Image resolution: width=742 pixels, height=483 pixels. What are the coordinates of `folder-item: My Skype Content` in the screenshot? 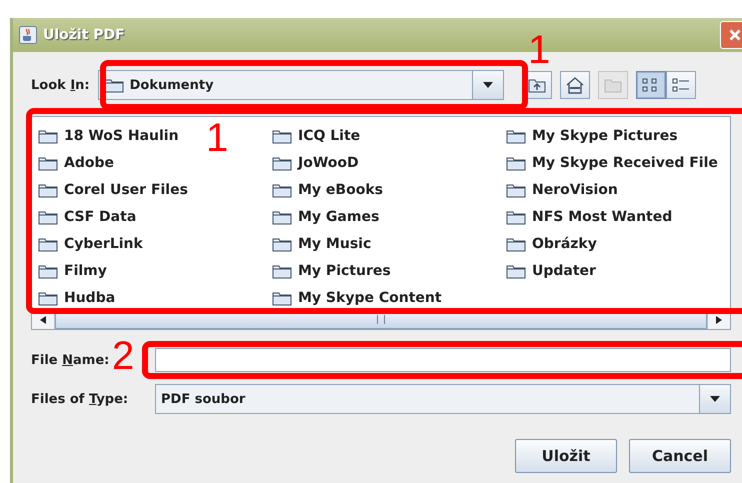 It's located at (357, 296).